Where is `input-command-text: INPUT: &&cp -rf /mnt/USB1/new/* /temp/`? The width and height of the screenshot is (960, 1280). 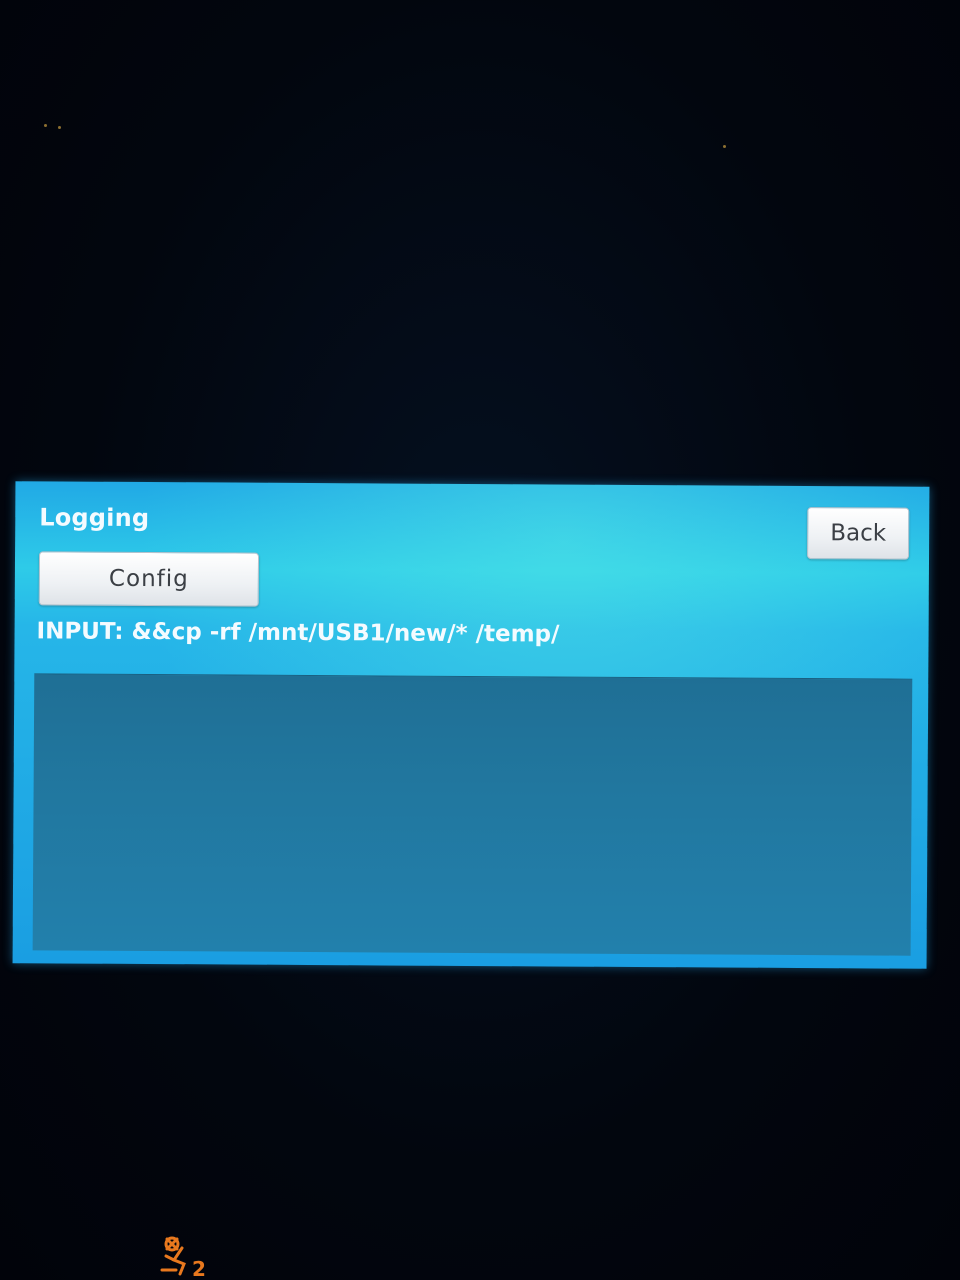
input-command-text: INPUT: &&cp -rf /mnt/USB1/new/* /temp/ is located at coordinates (298, 633).